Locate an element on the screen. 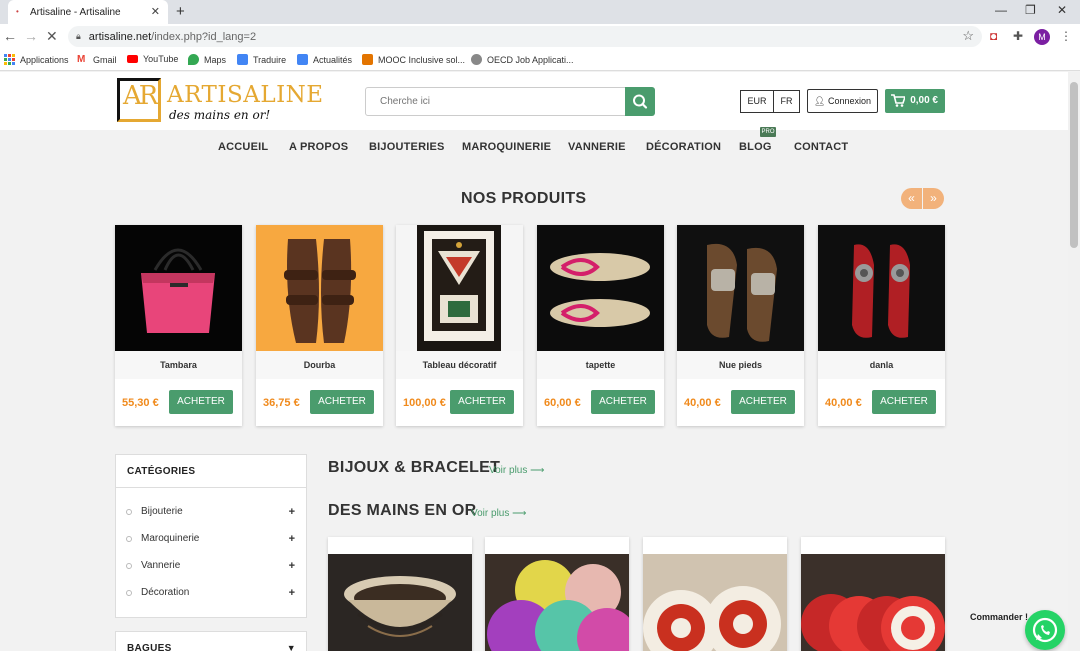 This screenshot has height=651, width=1080. profile-avatar: M is located at coordinates (1042, 37).